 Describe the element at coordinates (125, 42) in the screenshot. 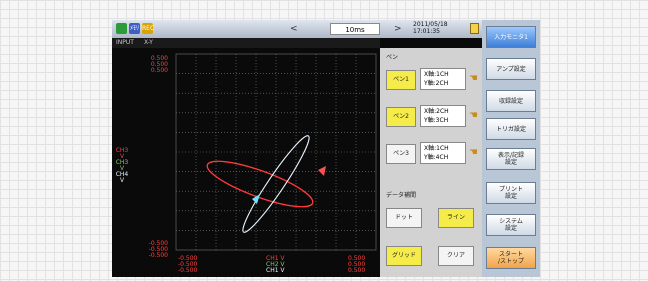

I see `input-label: INPUT` at that location.